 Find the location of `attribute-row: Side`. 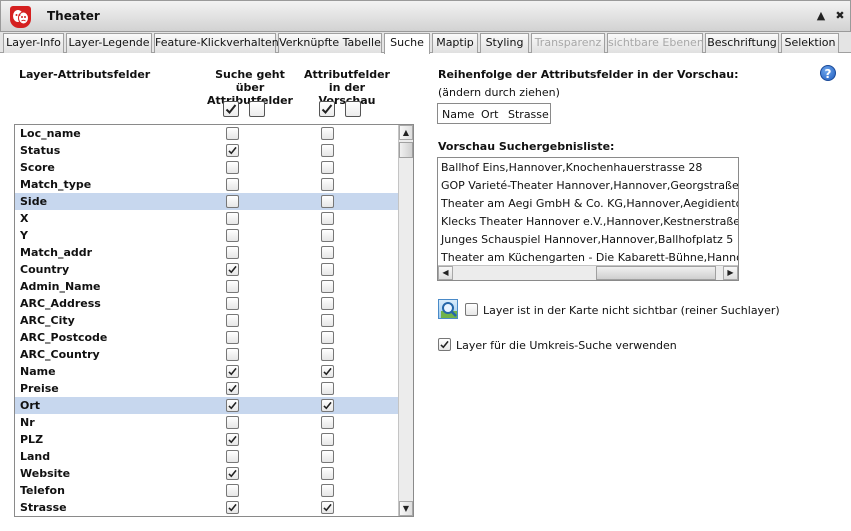

attribute-row: Side is located at coordinates (207, 201).